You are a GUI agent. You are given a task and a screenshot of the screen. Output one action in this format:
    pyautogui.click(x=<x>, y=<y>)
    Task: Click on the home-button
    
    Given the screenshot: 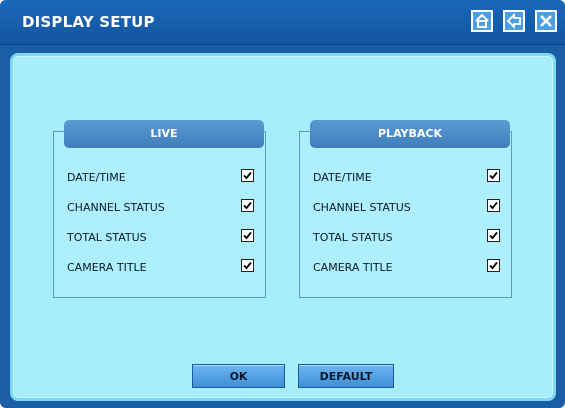 What is the action you would take?
    pyautogui.click(x=482, y=21)
    